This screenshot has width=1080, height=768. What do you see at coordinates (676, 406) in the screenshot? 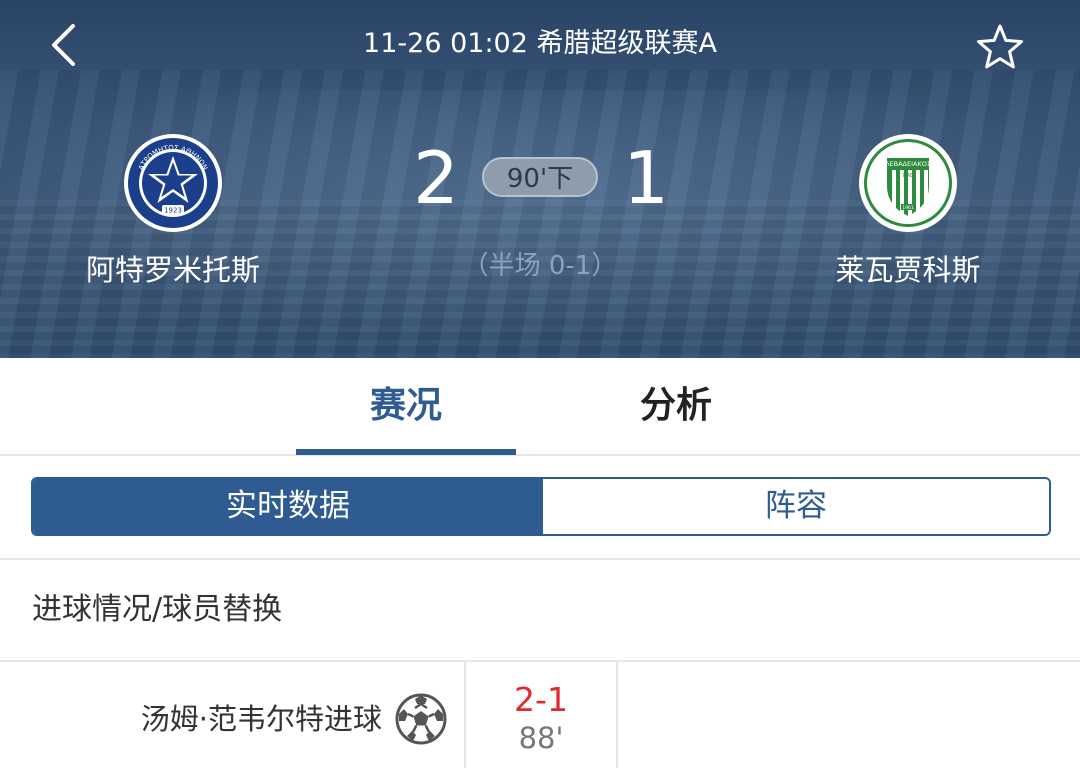
I see `tab-analysis: 分析` at bounding box center [676, 406].